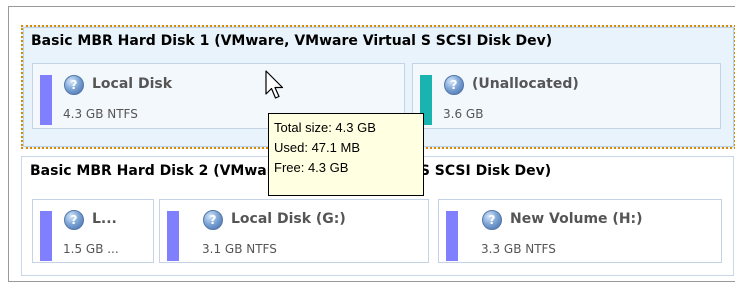 The image size is (735, 284). I want to click on partition-size: 3.3 GB NTFS, so click(518, 249).